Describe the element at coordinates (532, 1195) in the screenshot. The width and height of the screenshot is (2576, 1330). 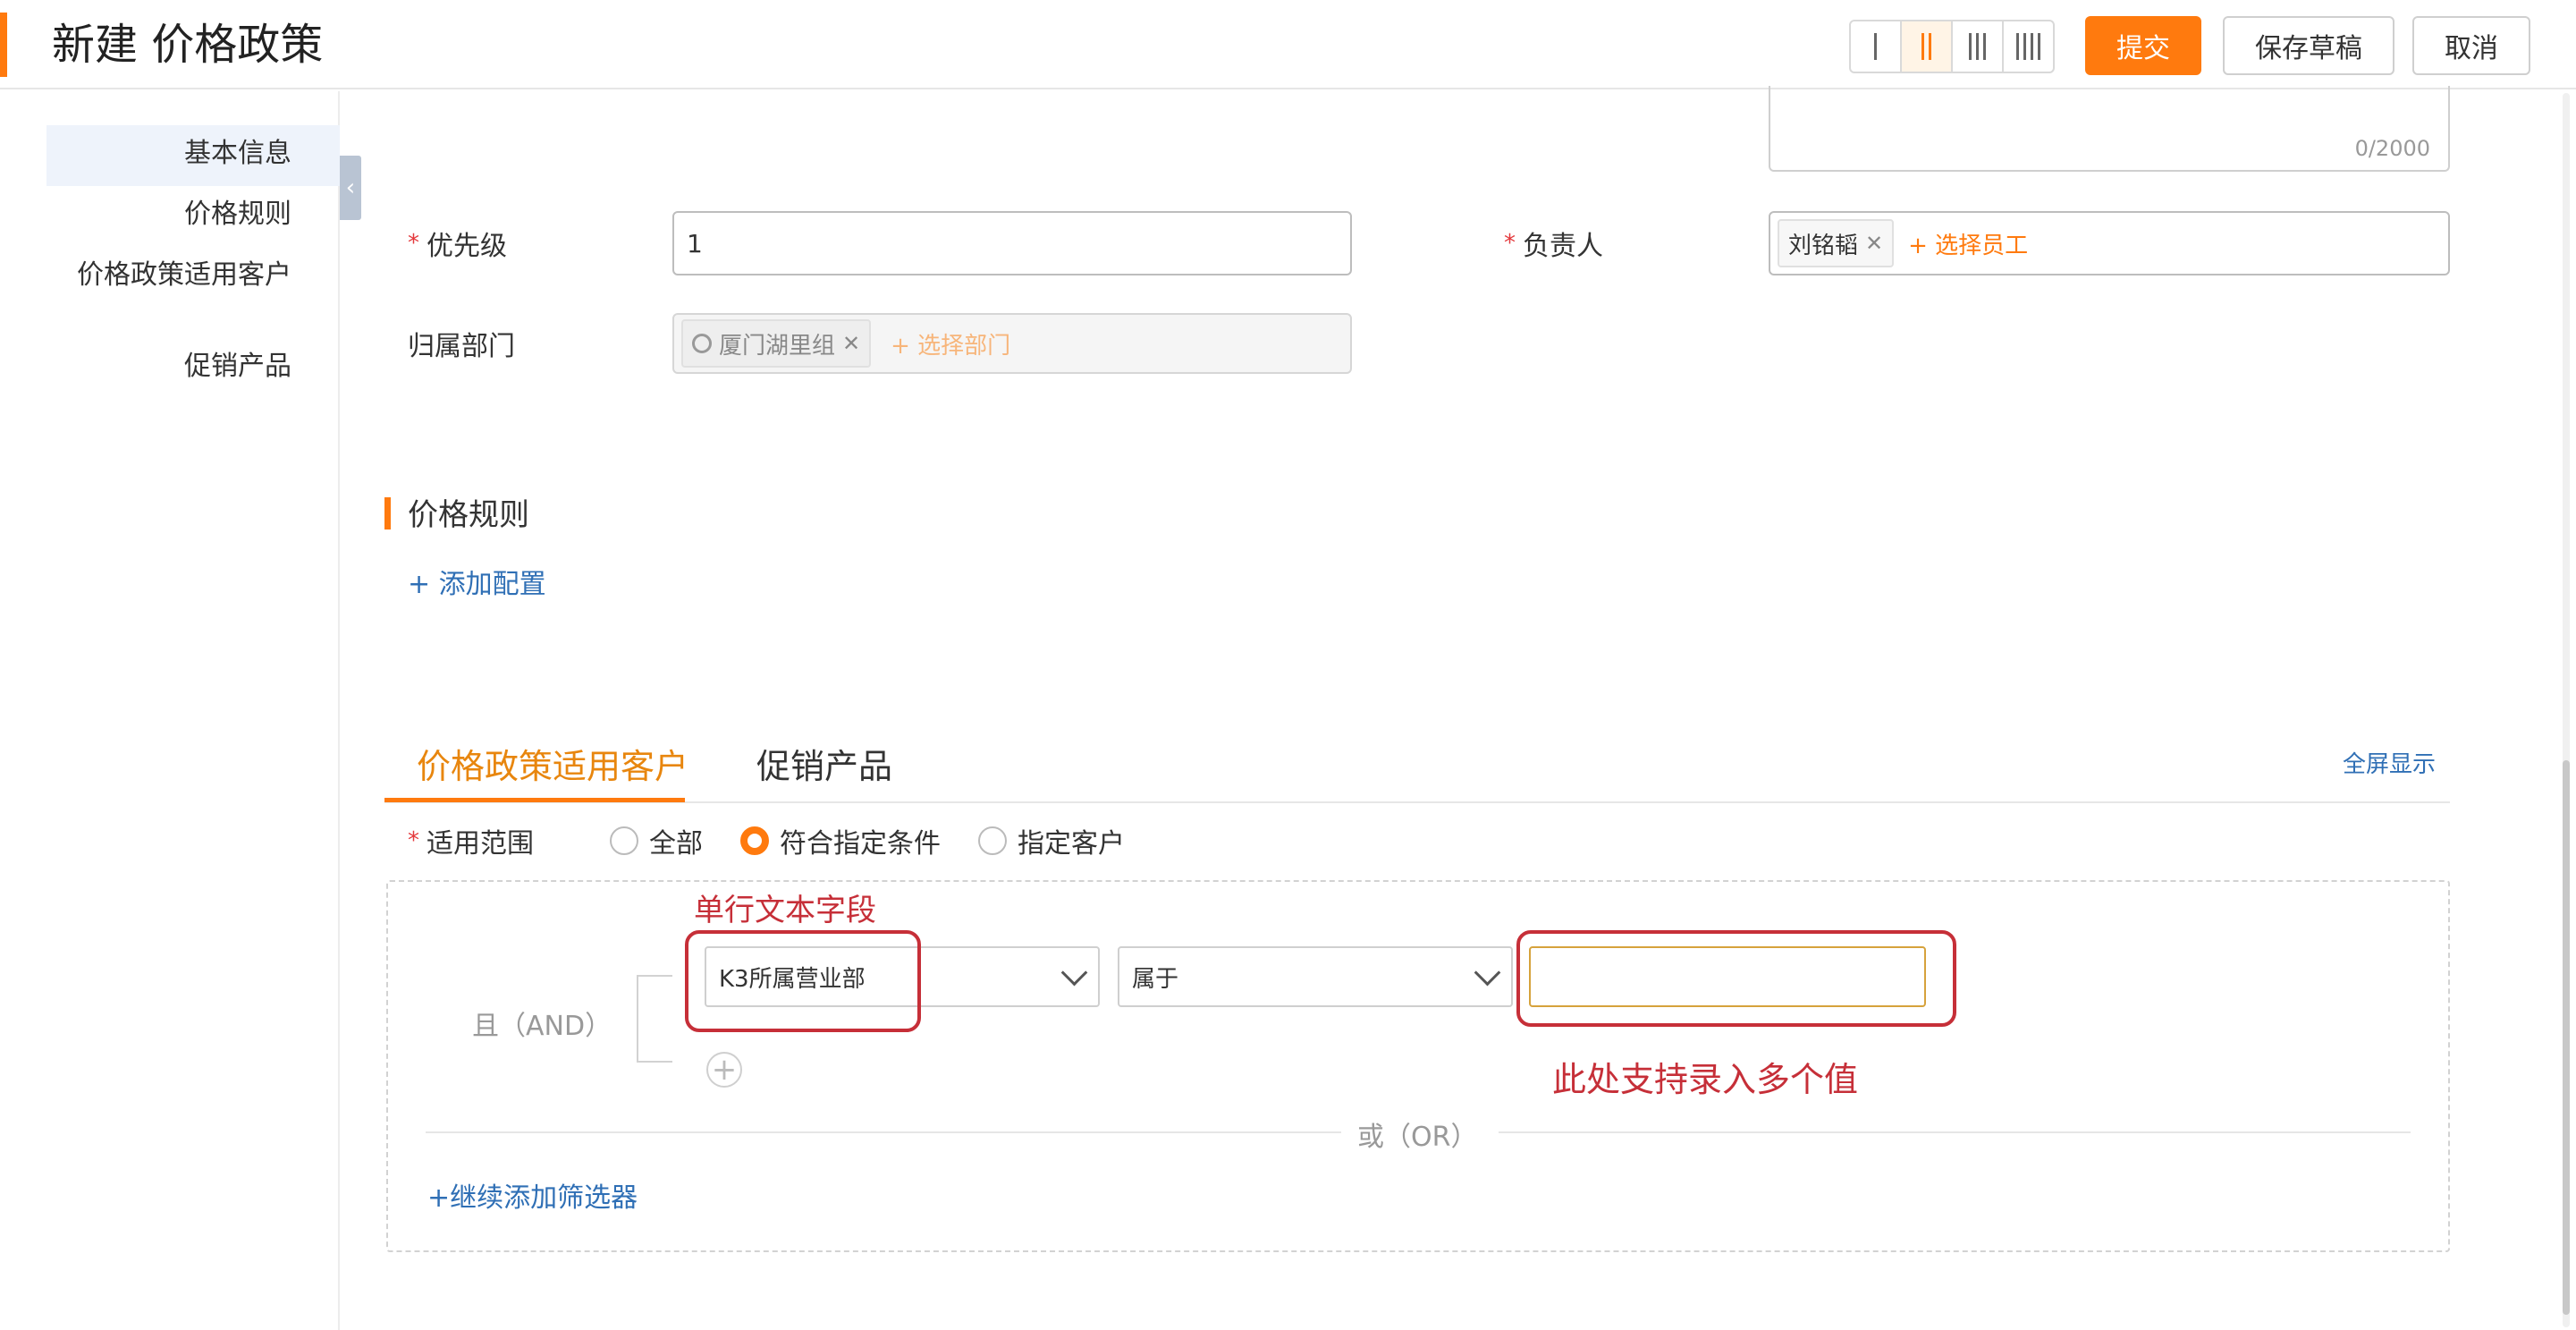
I see `add-filter-link: +继续添加筛选器` at that location.